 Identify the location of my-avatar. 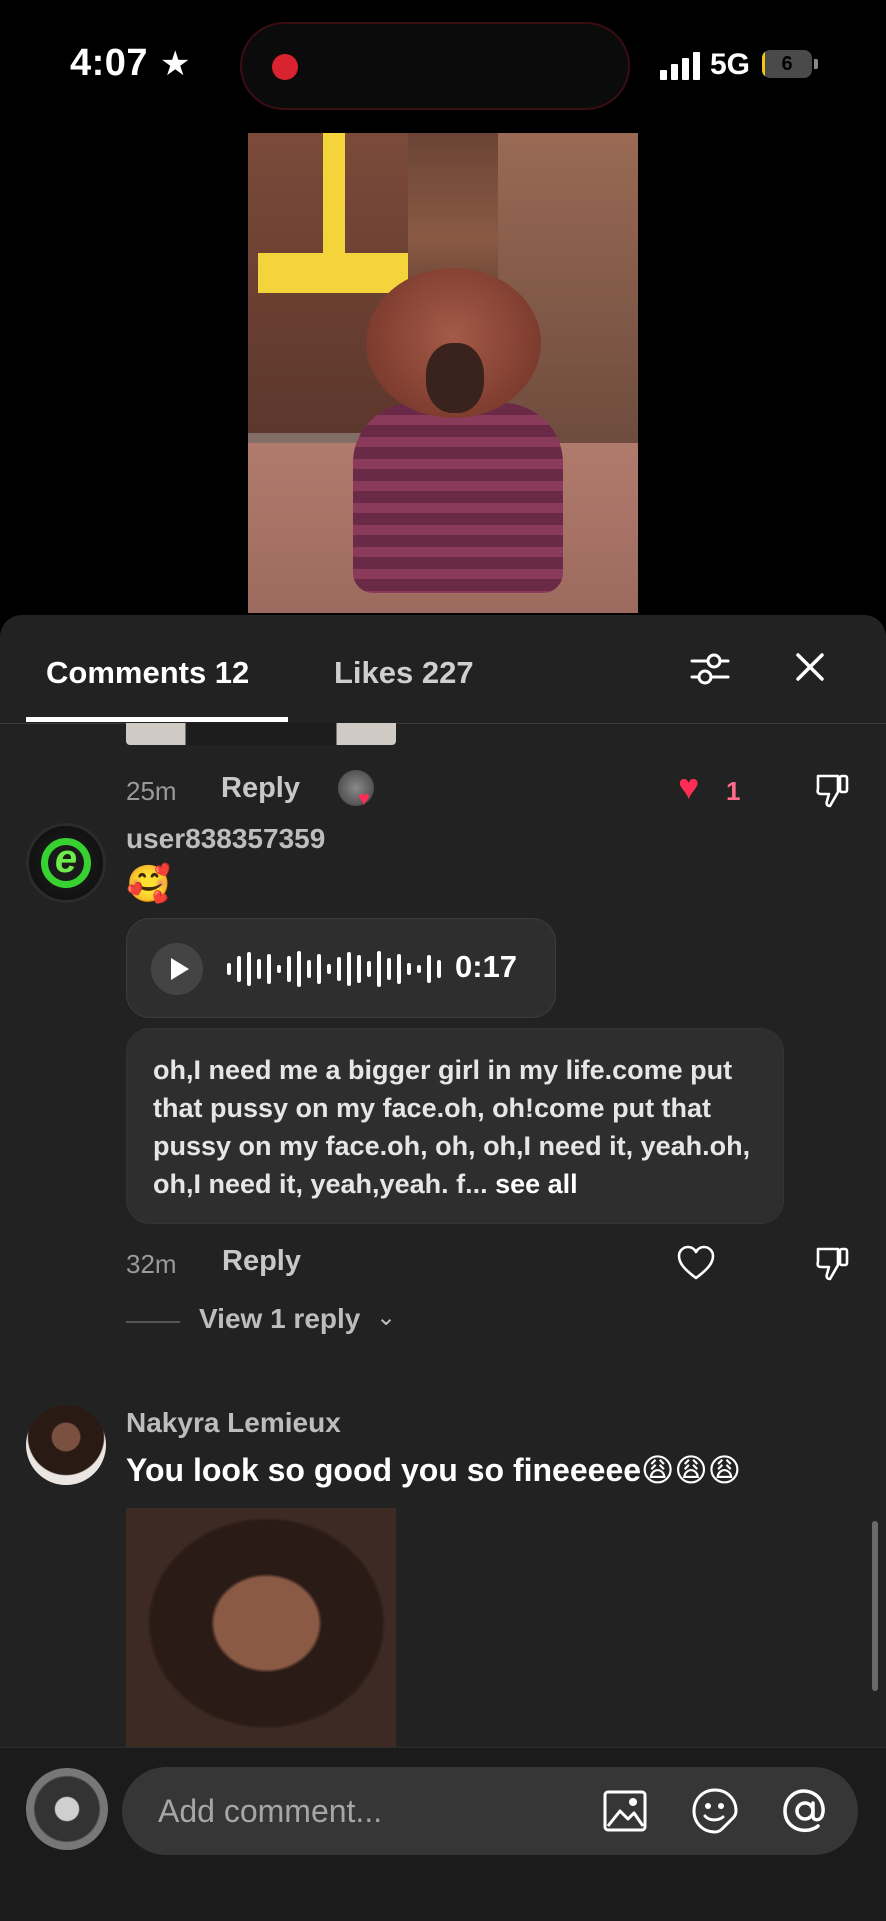
(67, 1809).